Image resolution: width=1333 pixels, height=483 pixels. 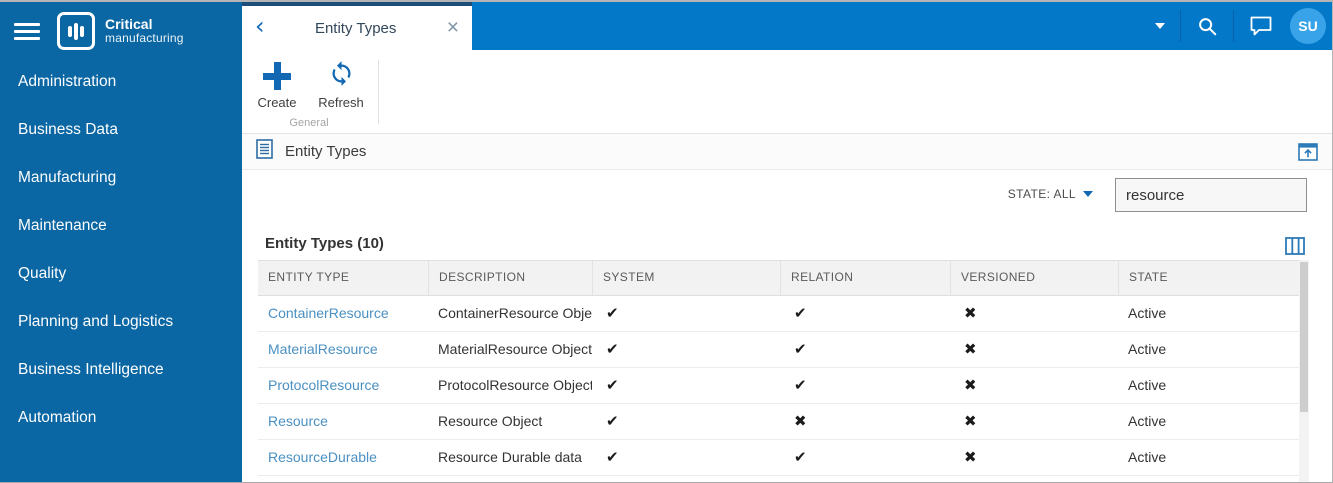 I want to click on refresh-button-label: Refresh, so click(x=341, y=102).